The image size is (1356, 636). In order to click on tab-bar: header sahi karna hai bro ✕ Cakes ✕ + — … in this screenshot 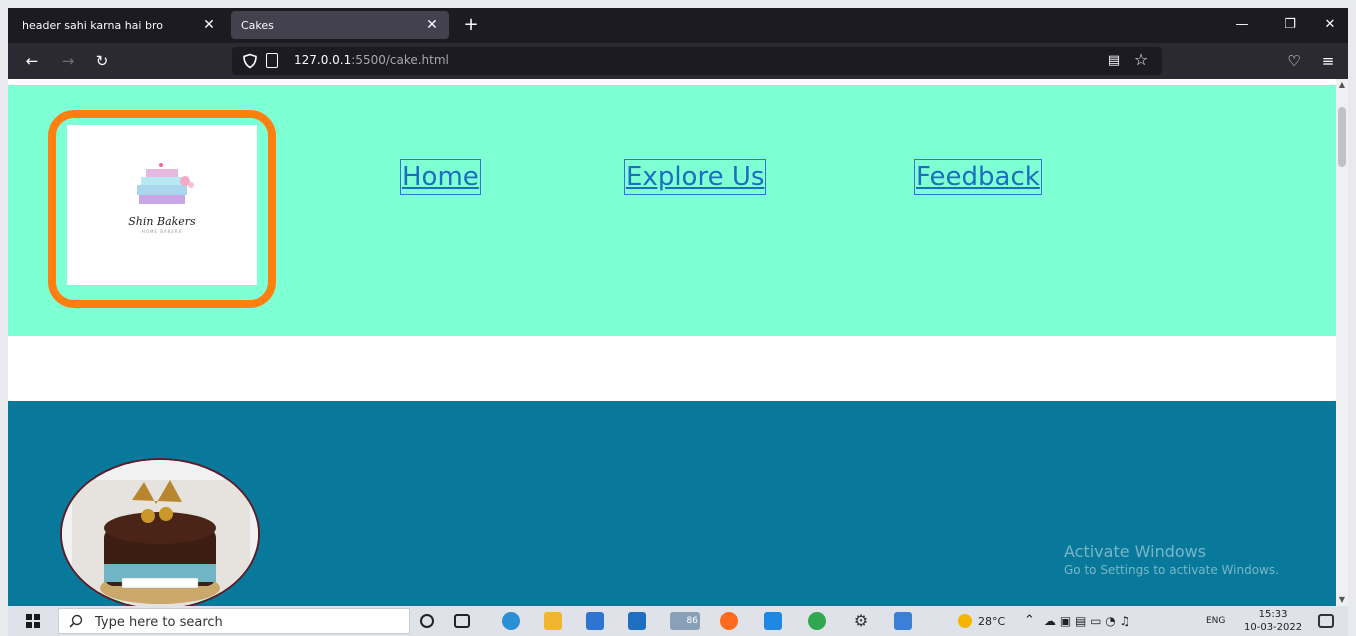, I will do `click(678, 25)`.